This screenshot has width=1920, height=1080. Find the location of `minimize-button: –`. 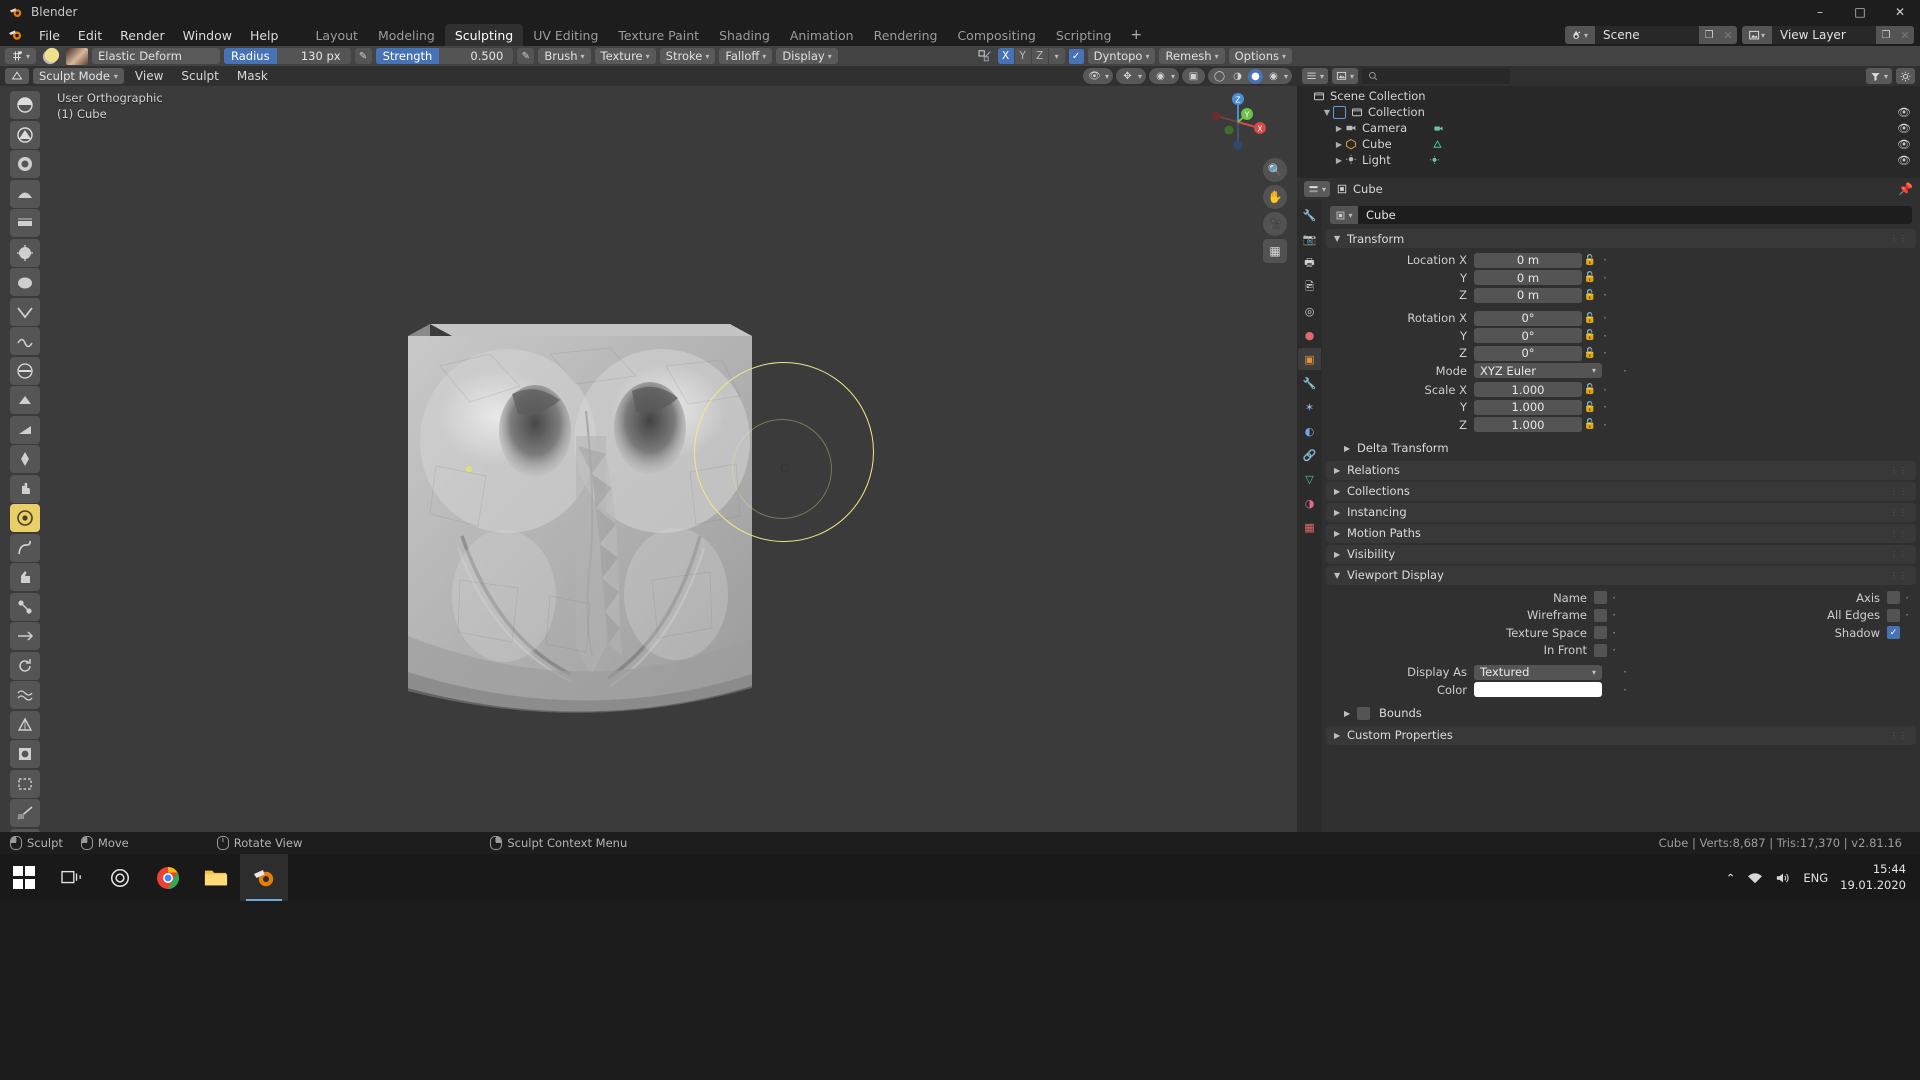

minimize-button: – is located at coordinates (1820, 12).